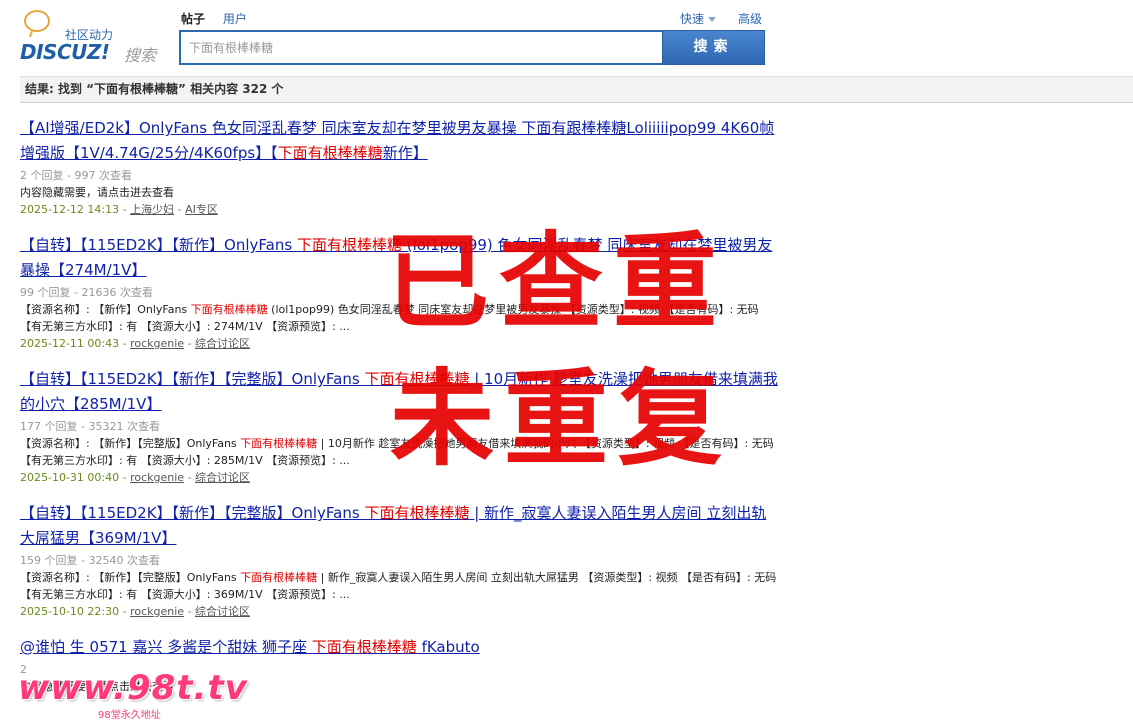 This screenshot has height=726, width=1133. What do you see at coordinates (193, 18) in the screenshot?
I see `tab-posts: 帖子` at bounding box center [193, 18].